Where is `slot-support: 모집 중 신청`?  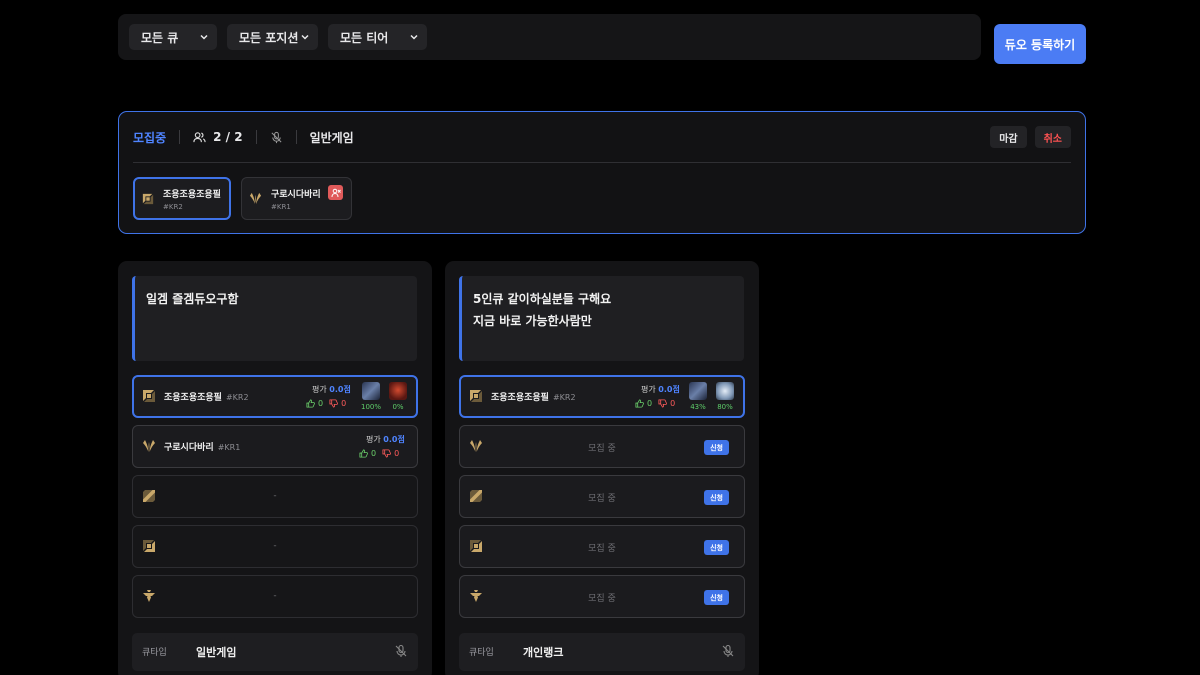 slot-support: 모집 중 신청 is located at coordinates (602, 596).